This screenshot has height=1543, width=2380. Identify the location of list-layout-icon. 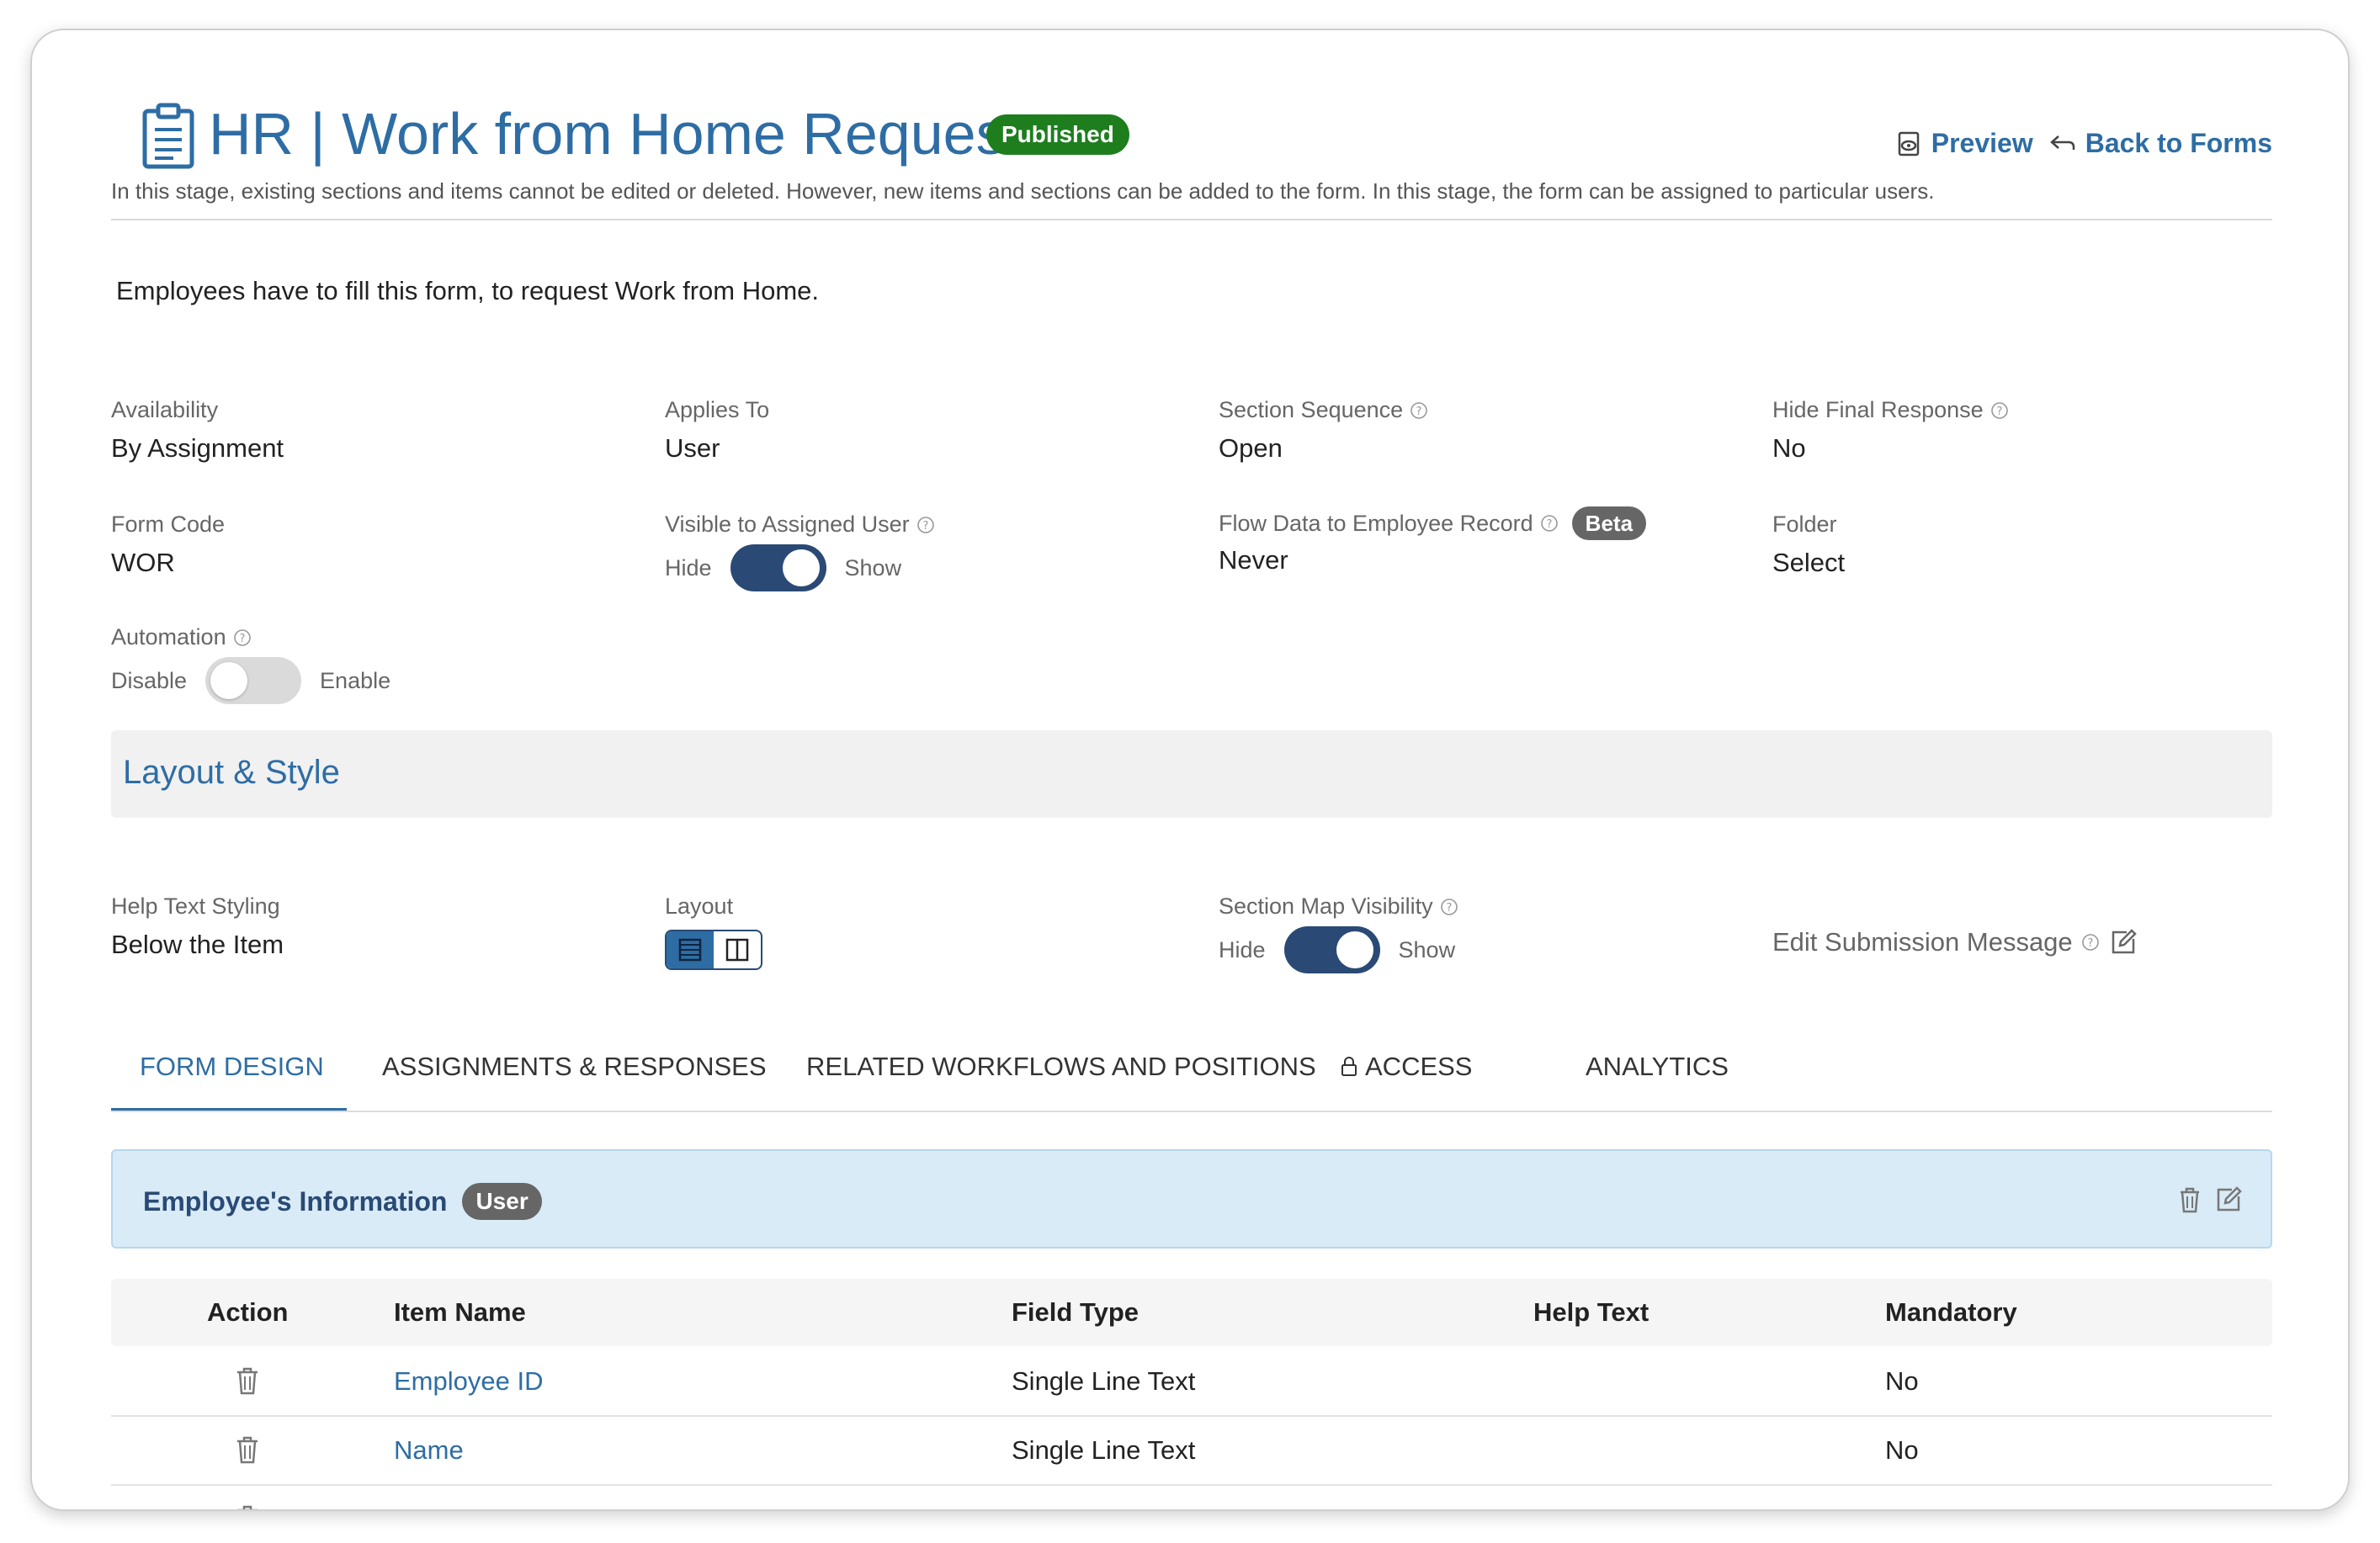
(690, 950).